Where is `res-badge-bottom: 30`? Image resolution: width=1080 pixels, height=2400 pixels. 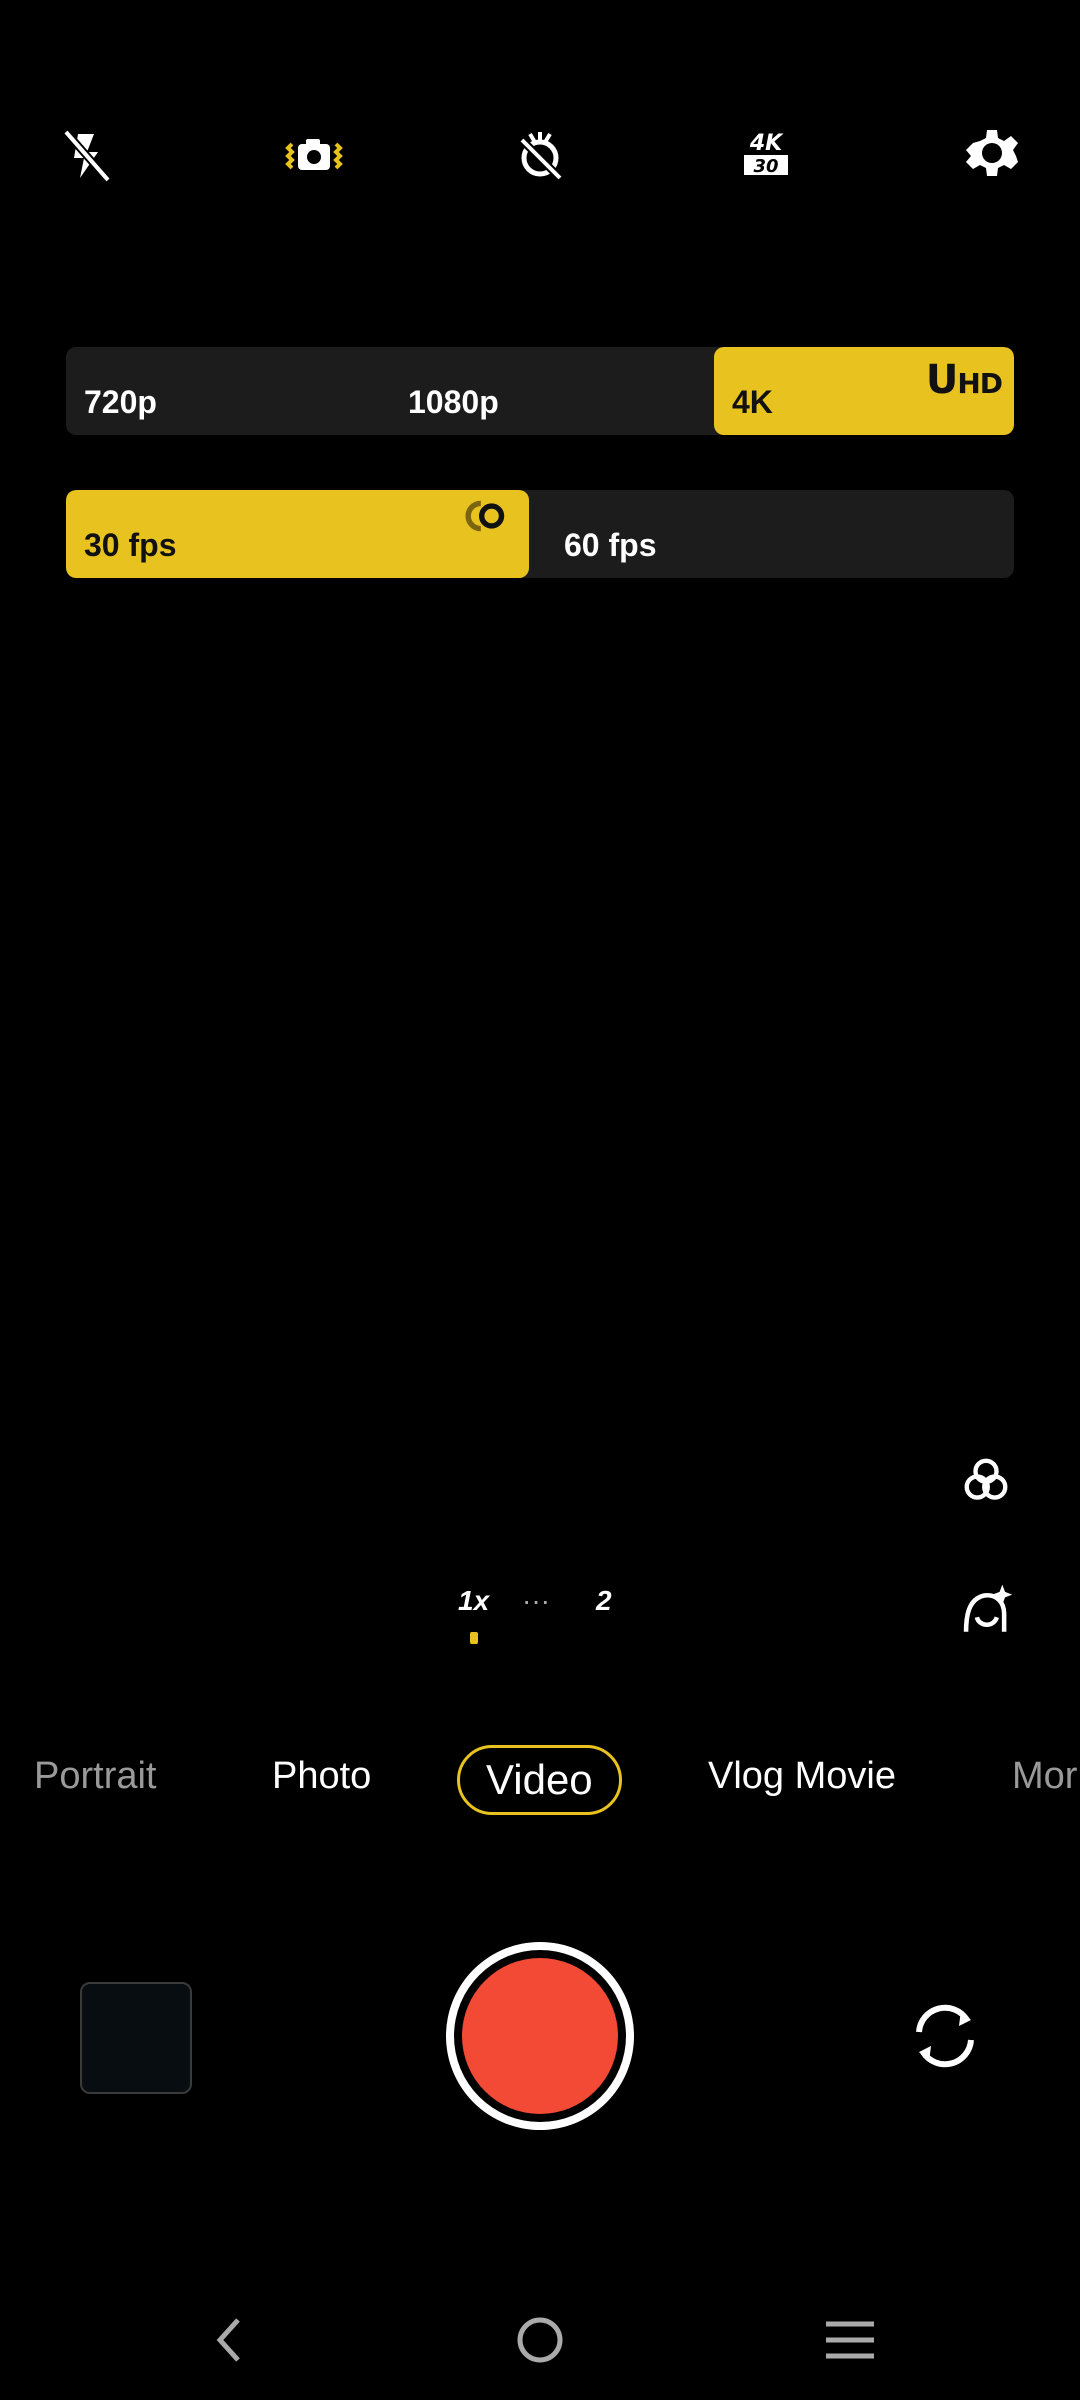 res-badge-bottom: 30 is located at coordinates (765, 166).